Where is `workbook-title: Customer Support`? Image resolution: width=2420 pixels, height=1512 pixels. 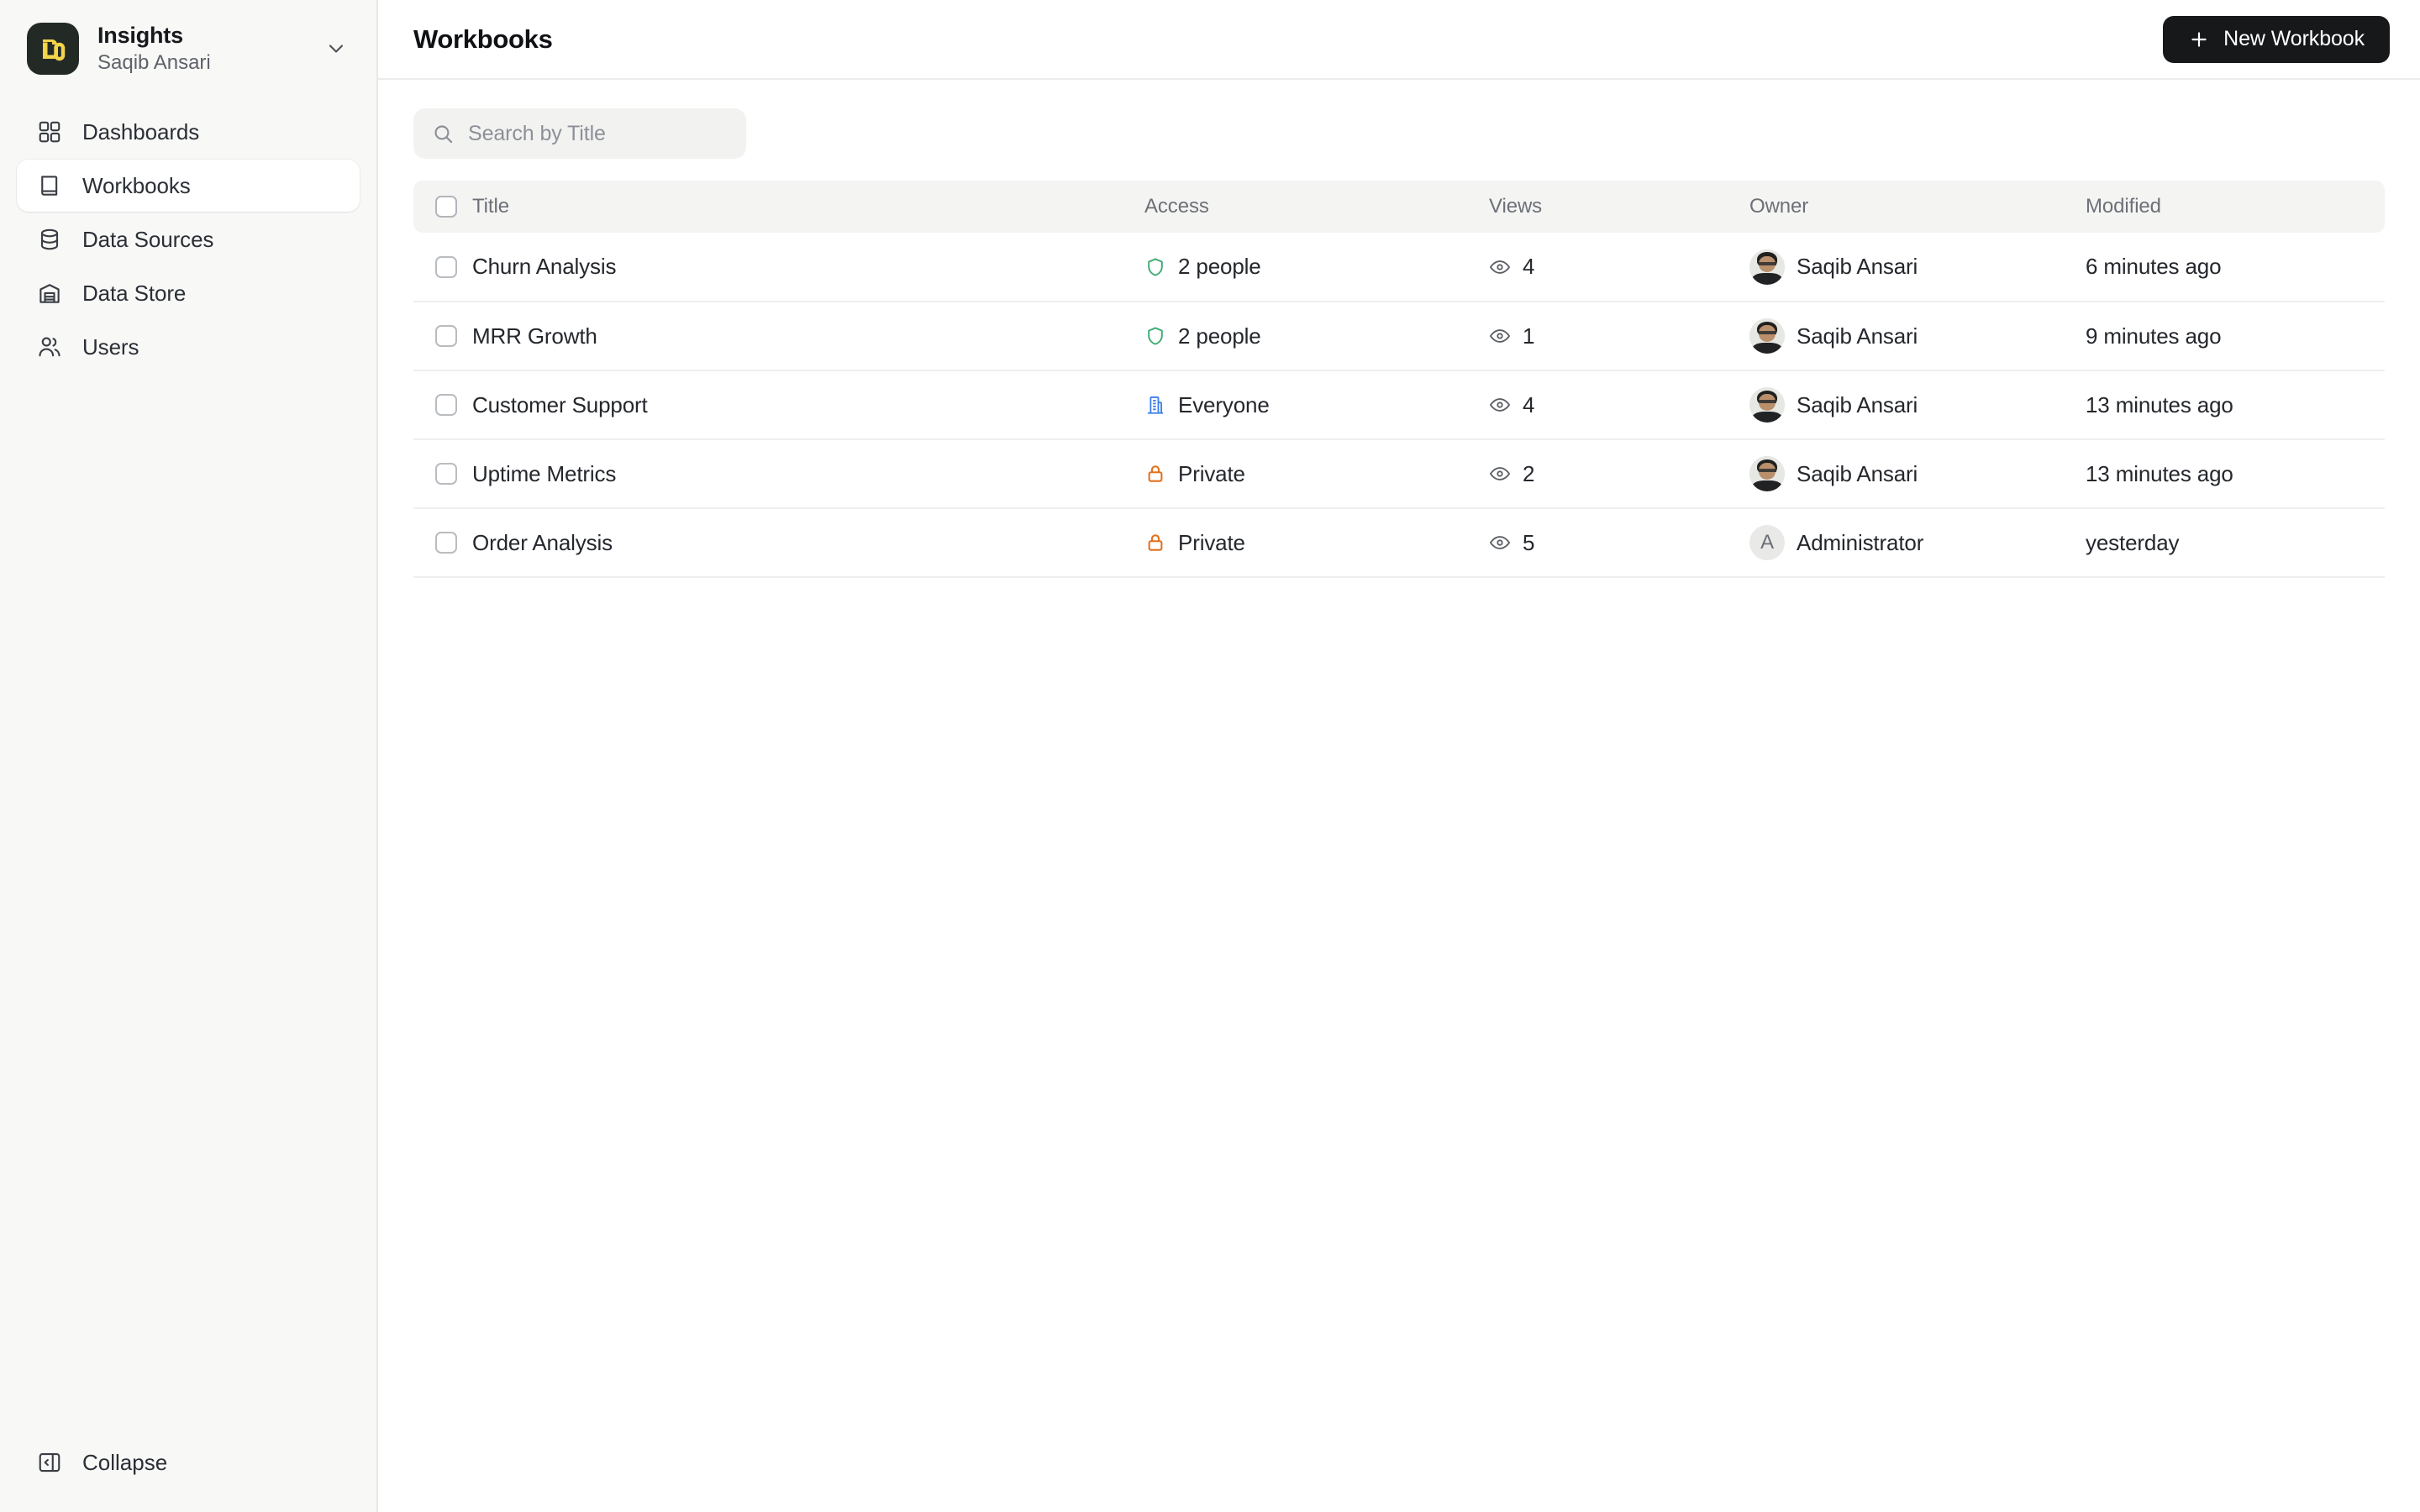
workbook-title: Customer Support is located at coordinates (560, 404).